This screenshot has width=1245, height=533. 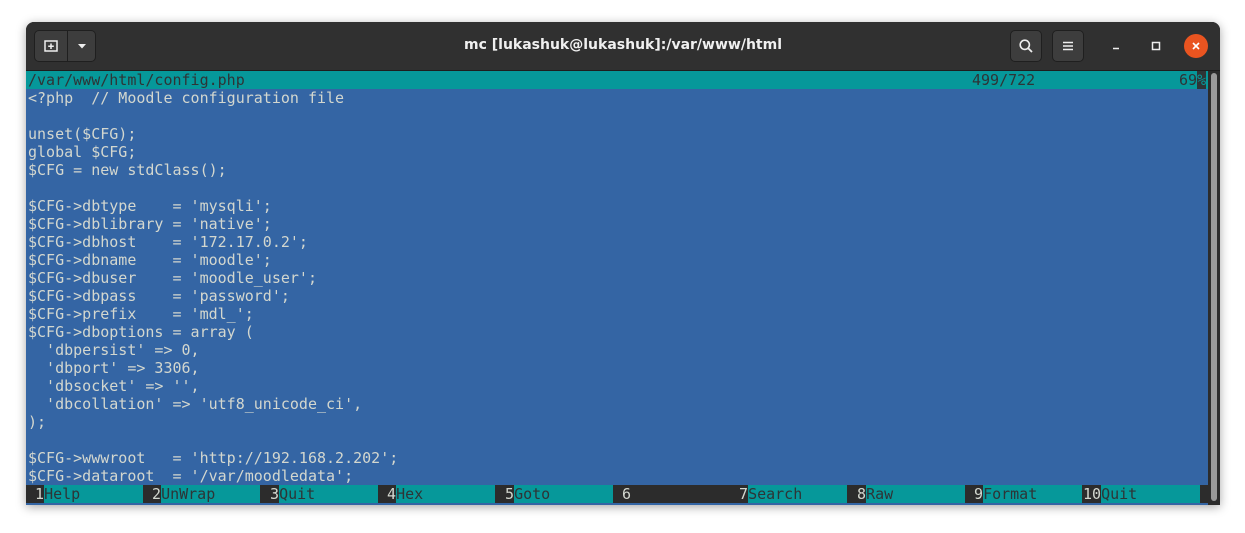 I want to click on code-line: <?php // Moodle configuration file, so click(x=186, y=98).